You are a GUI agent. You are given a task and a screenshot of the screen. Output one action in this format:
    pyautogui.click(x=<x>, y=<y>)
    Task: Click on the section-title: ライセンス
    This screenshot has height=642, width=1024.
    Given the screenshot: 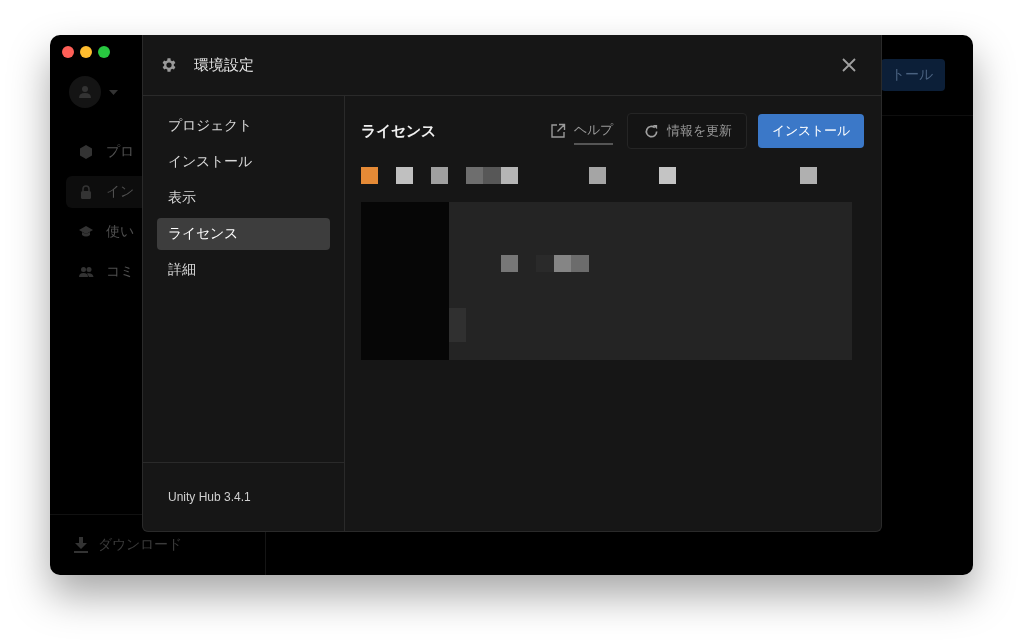 What is the action you would take?
    pyautogui.click(x=399, y=131)
    